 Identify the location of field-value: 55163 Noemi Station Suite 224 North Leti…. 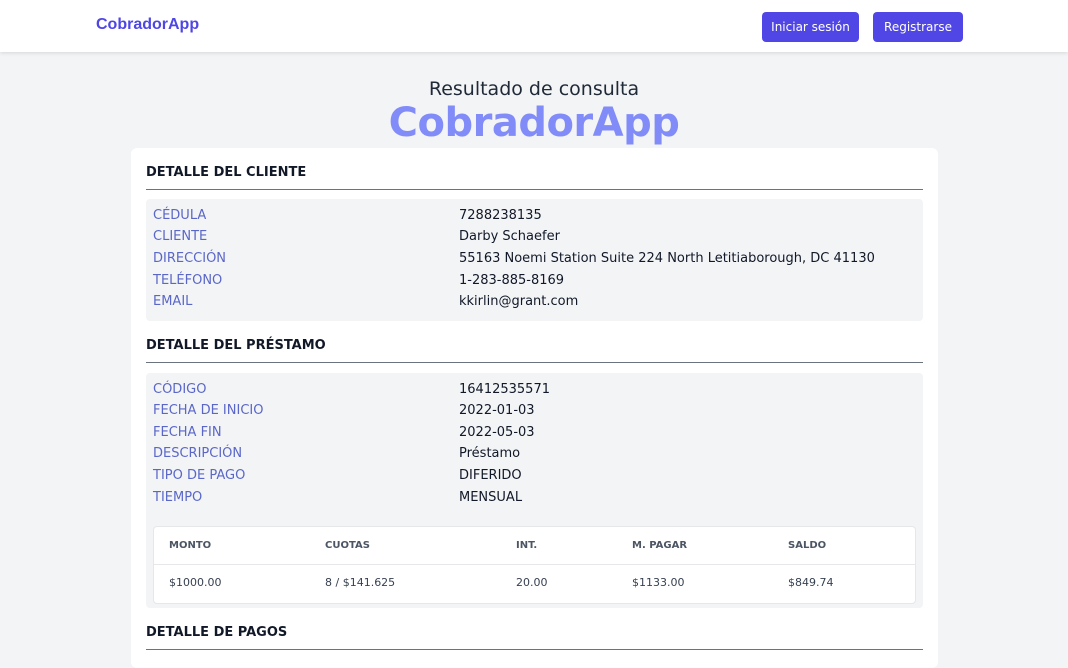
(667, 258).